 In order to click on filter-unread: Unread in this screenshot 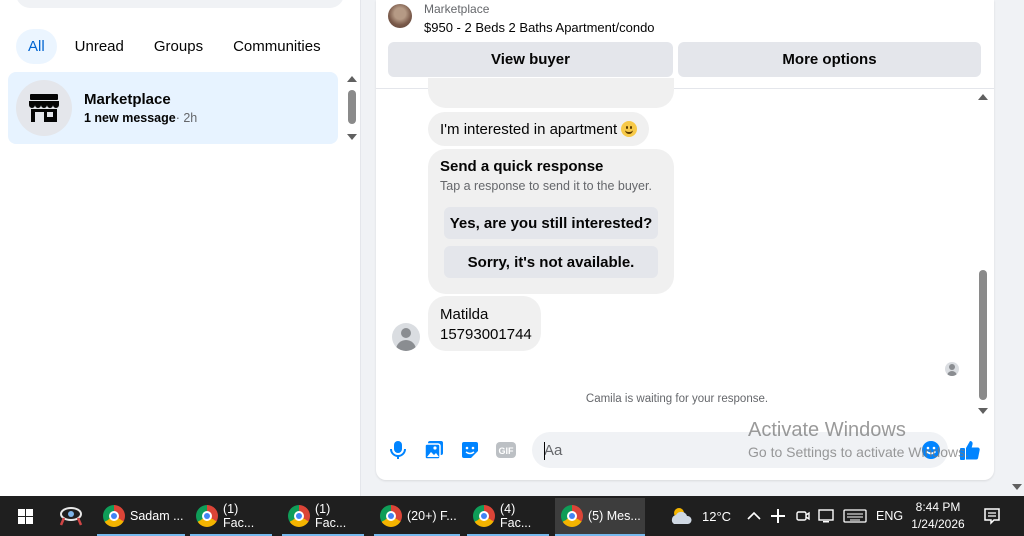, I will do `click(99, 46)`.